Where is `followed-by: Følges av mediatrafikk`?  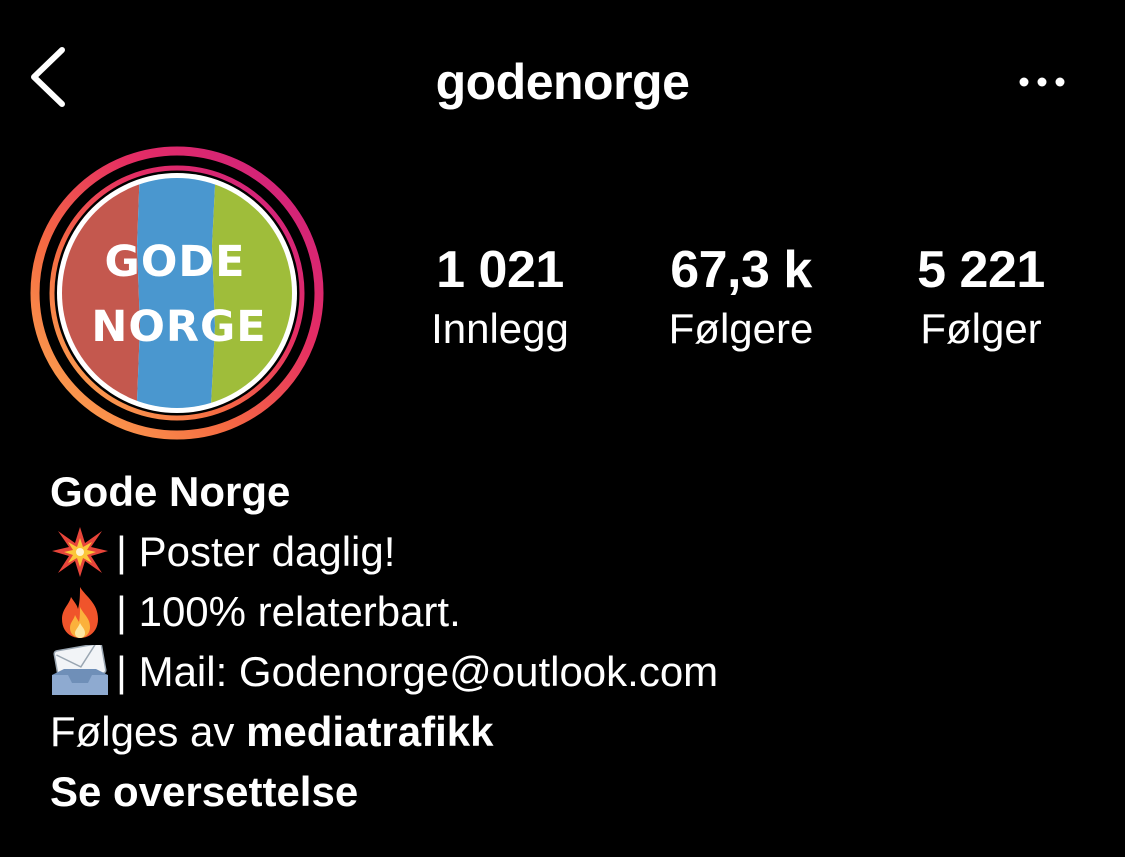
followed-by: Følges av mediatrafikk is located at coordinates (580, 732).